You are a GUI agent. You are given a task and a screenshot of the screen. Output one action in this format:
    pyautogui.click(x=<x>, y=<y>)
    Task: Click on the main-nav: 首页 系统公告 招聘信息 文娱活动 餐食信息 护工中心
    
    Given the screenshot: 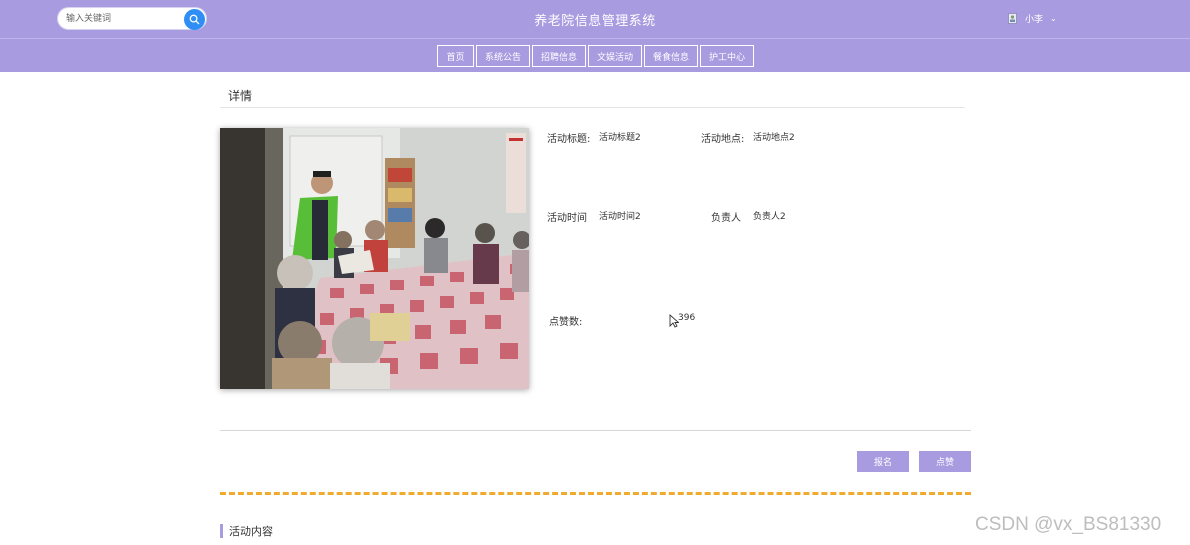 What is the action you would take?
    pyautogui.click(x=596, y=56)
    